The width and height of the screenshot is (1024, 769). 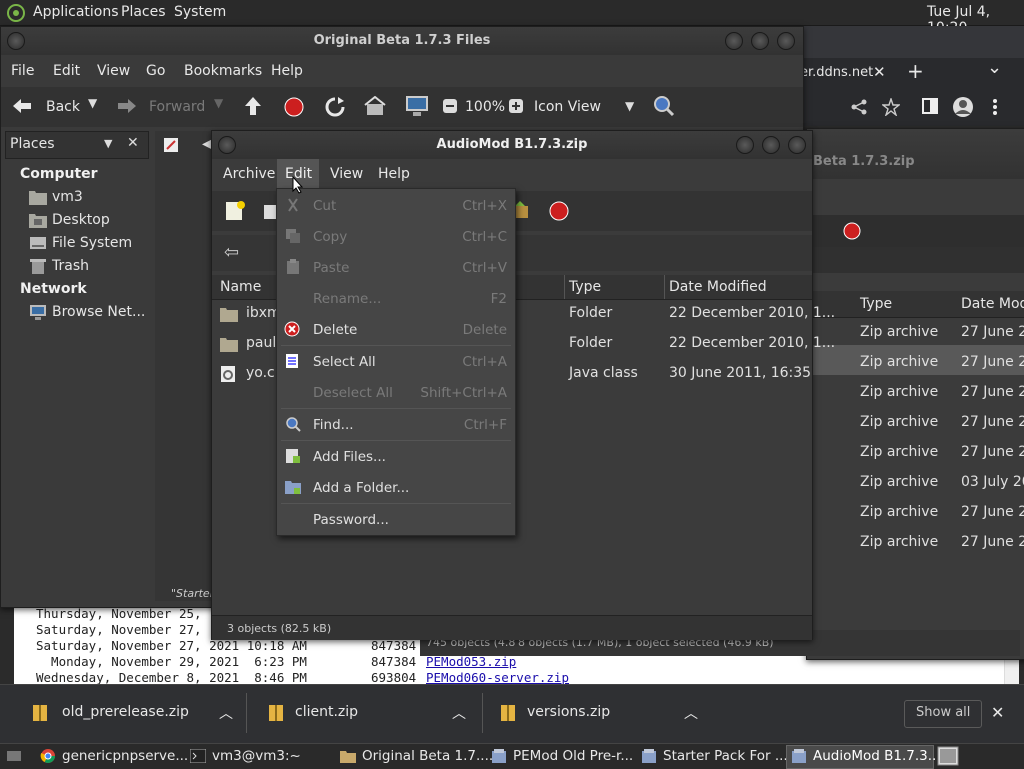 What do you see at coordinates (450, 106) in the screenshot?
I see `zoom-out-icon` at bounding box center [450, 106].